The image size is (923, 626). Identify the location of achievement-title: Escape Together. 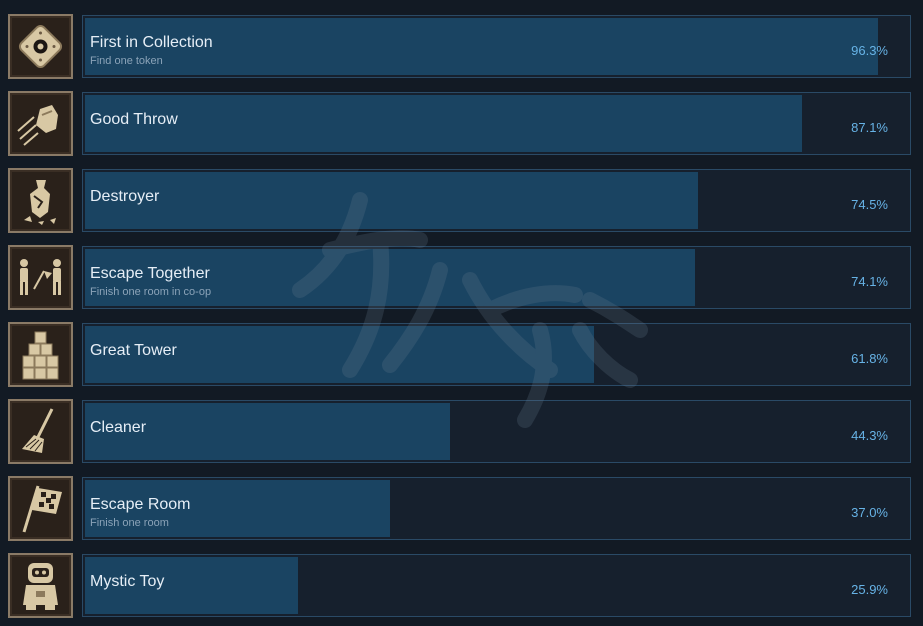
(150, 273).